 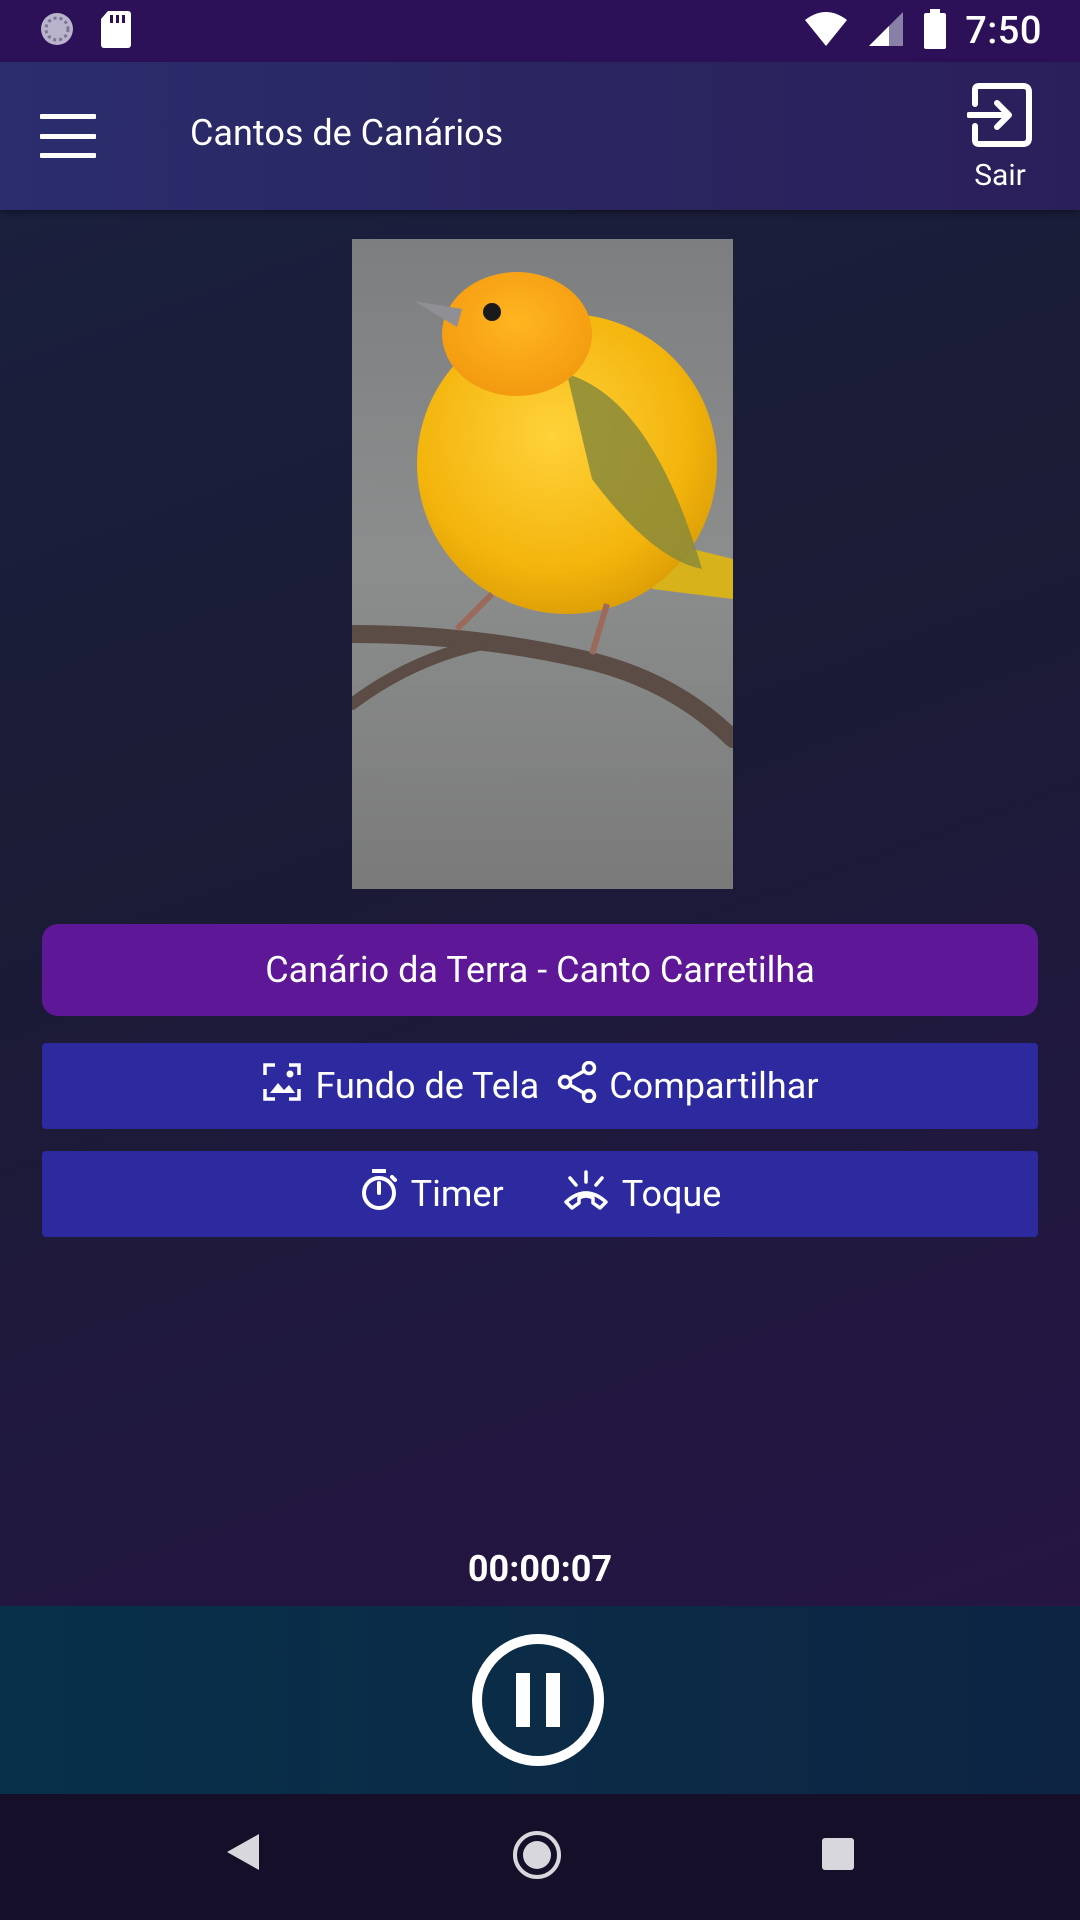 I want to click on pause-button, so click(x=538, y=1700).